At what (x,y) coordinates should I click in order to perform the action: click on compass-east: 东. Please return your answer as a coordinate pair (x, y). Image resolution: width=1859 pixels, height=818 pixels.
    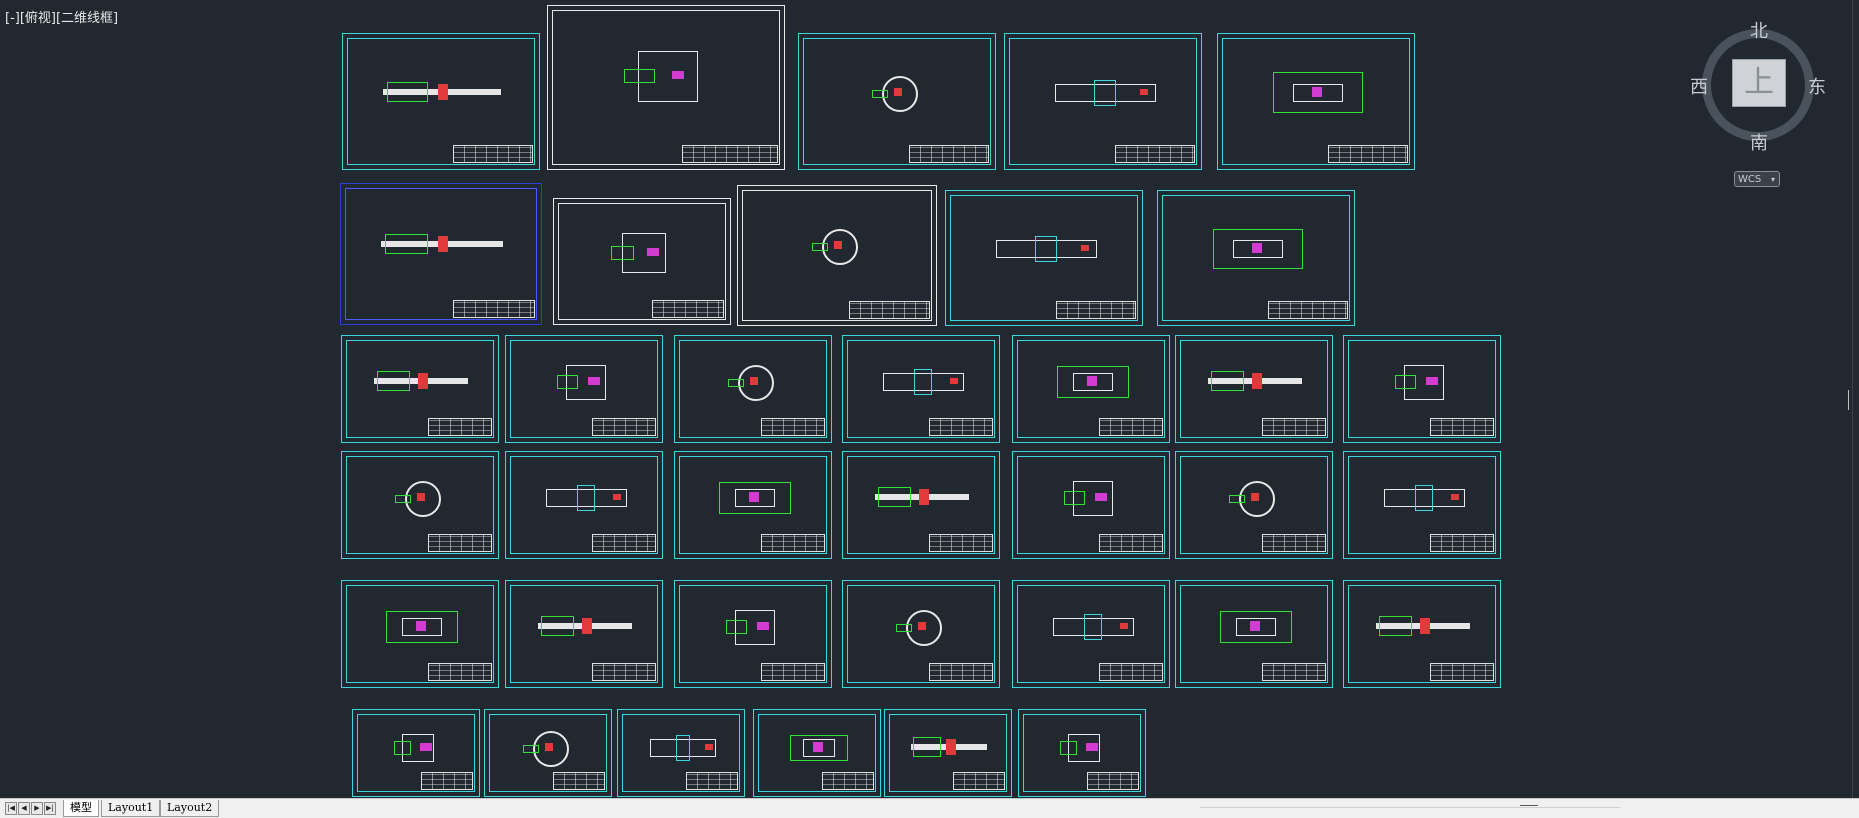
    Looking at the image, I should click on (1817, 86).